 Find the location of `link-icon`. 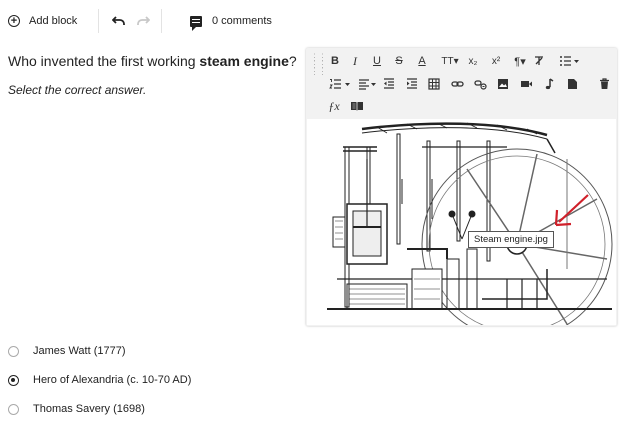

link-icon is located at coordinates (457, 84).